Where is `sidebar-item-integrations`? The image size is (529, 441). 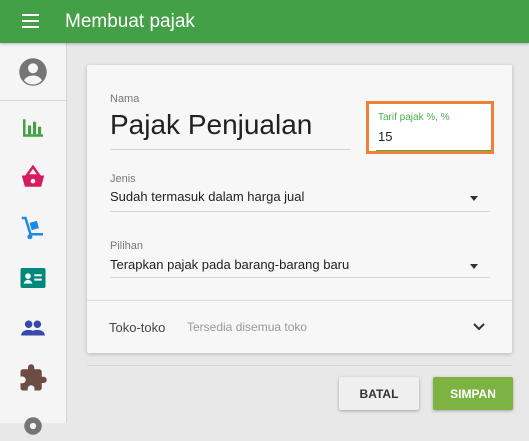 sidebar-item-integrations is located at coordinates (33, 378).